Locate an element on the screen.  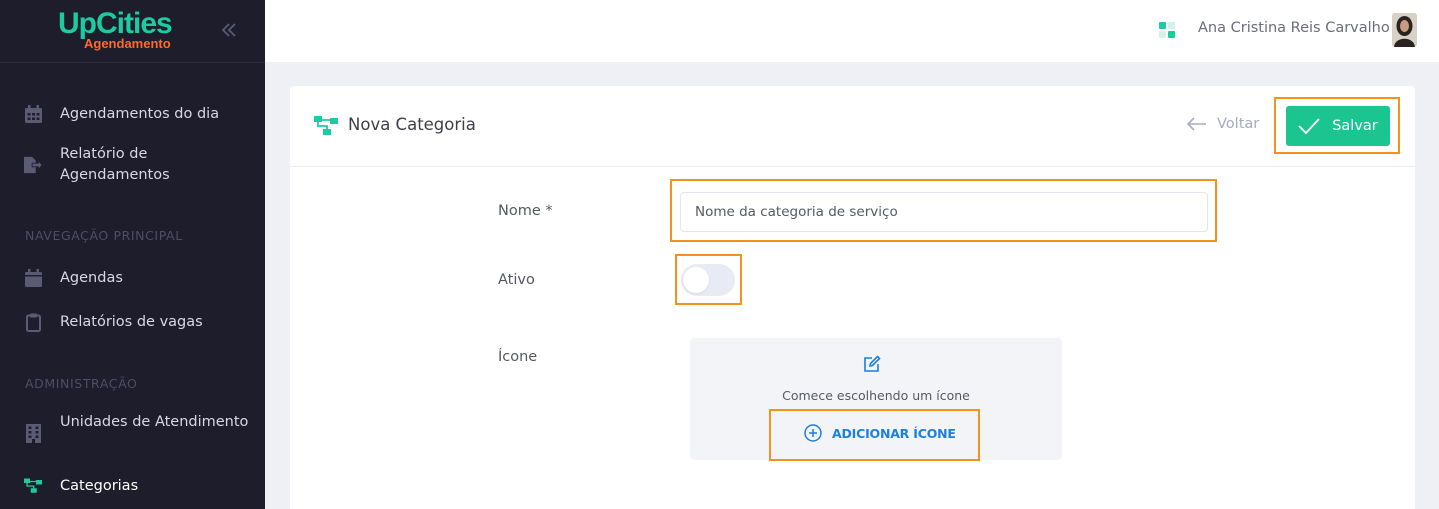
avatar is located at coordinates (1404, 30).